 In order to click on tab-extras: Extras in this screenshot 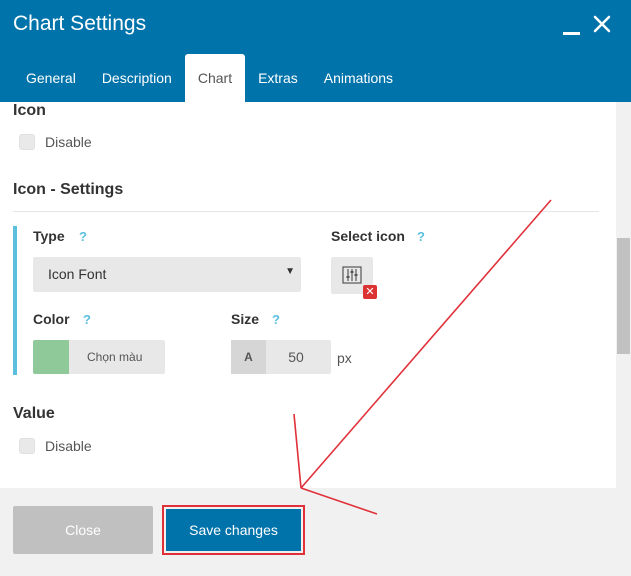, I will do `click(278, 78)`.